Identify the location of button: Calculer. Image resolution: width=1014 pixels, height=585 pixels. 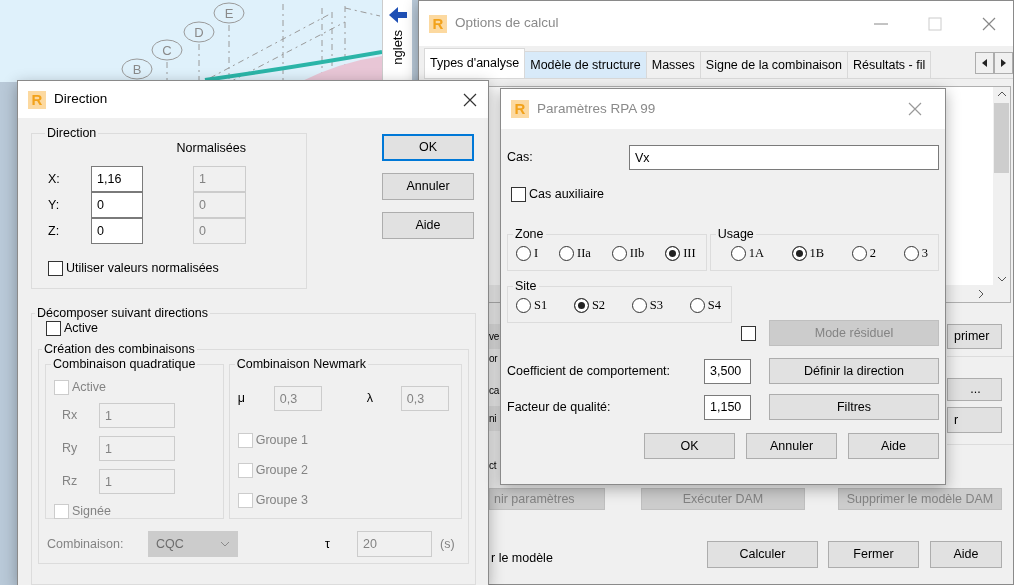
(762, 554).